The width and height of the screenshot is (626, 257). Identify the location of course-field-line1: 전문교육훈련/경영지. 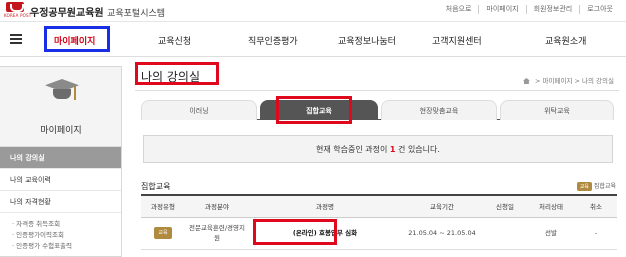
(216, 228).